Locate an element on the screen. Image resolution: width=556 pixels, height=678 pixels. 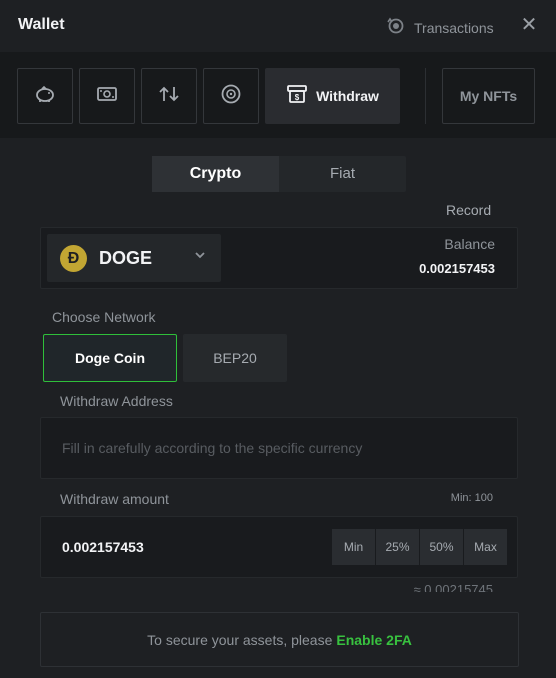
record-link: Record is located at coordinates (468, 210).